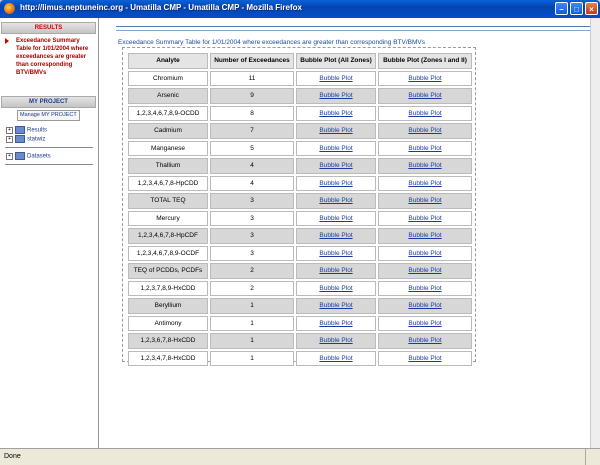 The width and height of the screenshot is (600, 465). What do you see at coordinates (252, 218) in the screenshot?
I see `exceedance-count-cell: 3` at bounding box center [252, 218].